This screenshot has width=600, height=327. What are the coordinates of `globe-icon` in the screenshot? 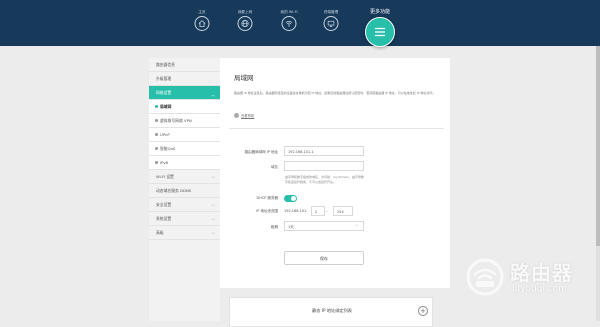 It's located at (245, 23).